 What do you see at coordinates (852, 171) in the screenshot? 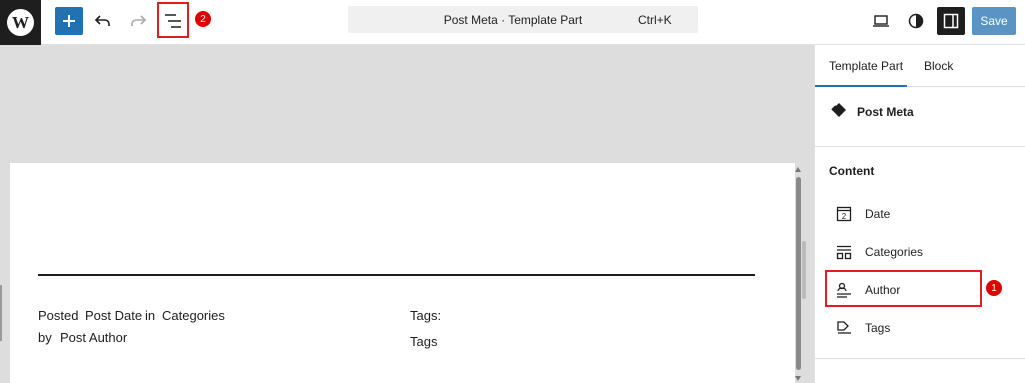
I see `content-heading: Content` at bounding box center [852, 171].